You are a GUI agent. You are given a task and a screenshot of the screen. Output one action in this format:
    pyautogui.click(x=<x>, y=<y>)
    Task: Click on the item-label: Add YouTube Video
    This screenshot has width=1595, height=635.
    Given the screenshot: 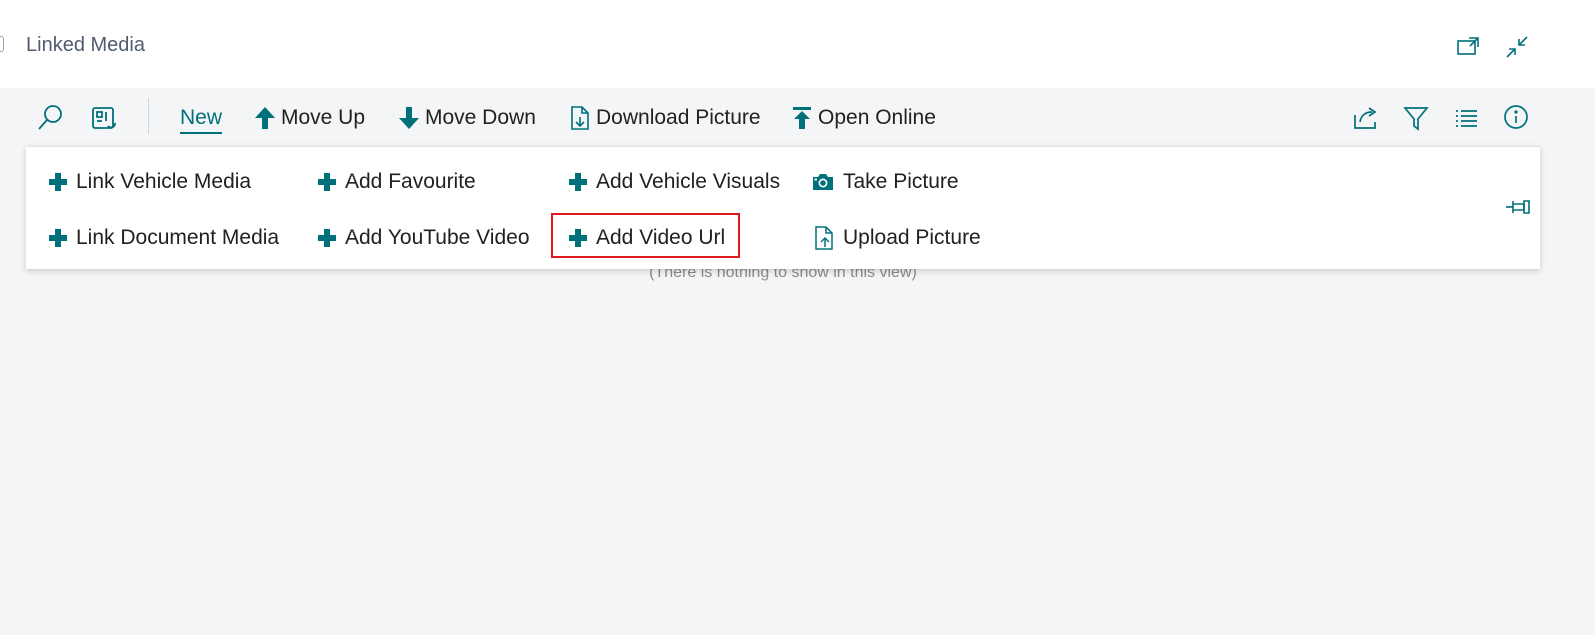 What is the action you would take?
    pyautogui.click(x=437, y=237)
    